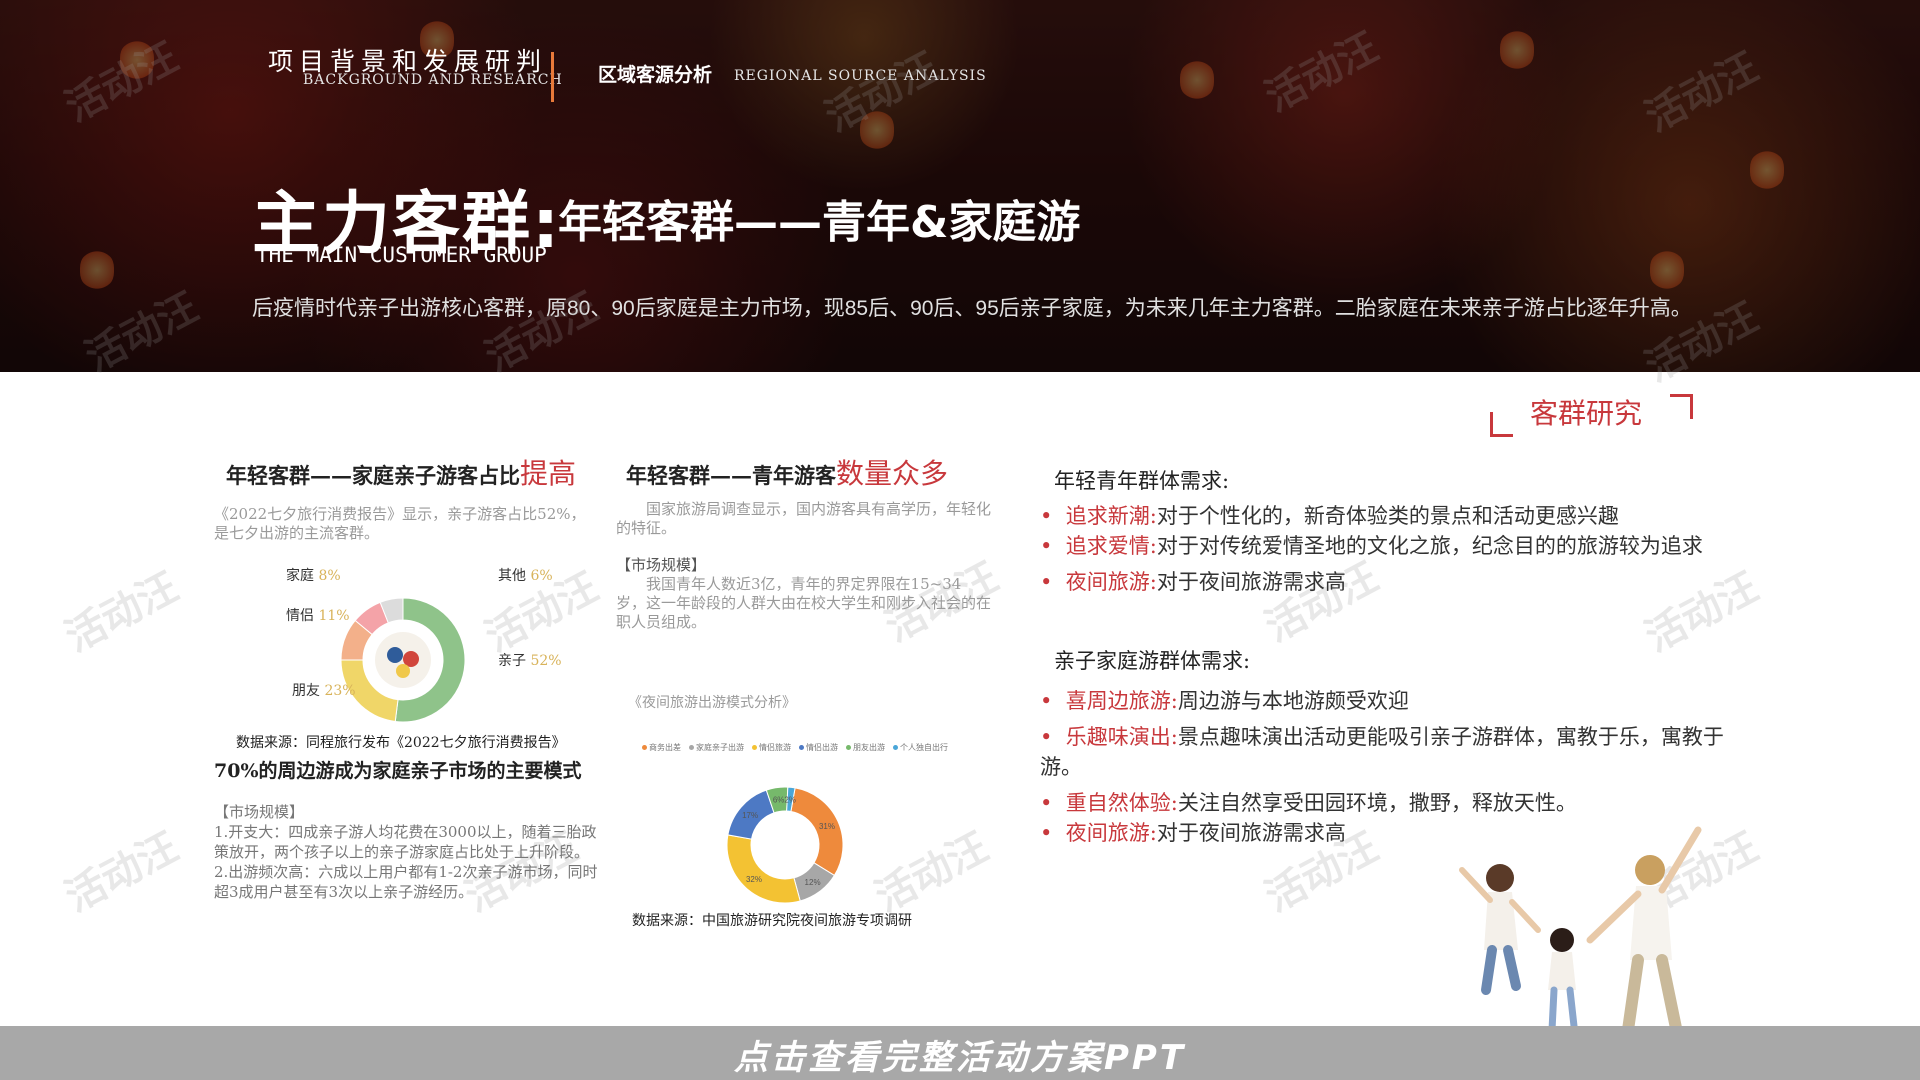 The image size is (1920, 1080). I want to click on family-need-item: • 喜周边旅游:周边游与本地游颇受欢迎, so click(1224, 701).